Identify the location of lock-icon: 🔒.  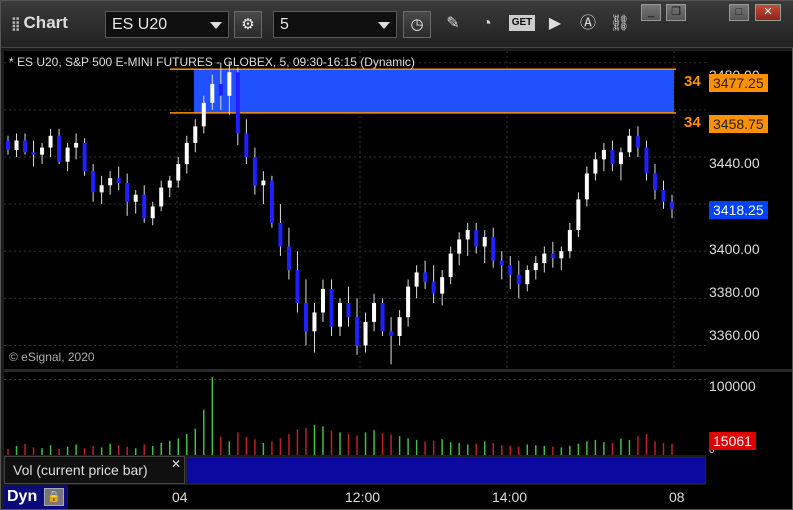
(54, 497).